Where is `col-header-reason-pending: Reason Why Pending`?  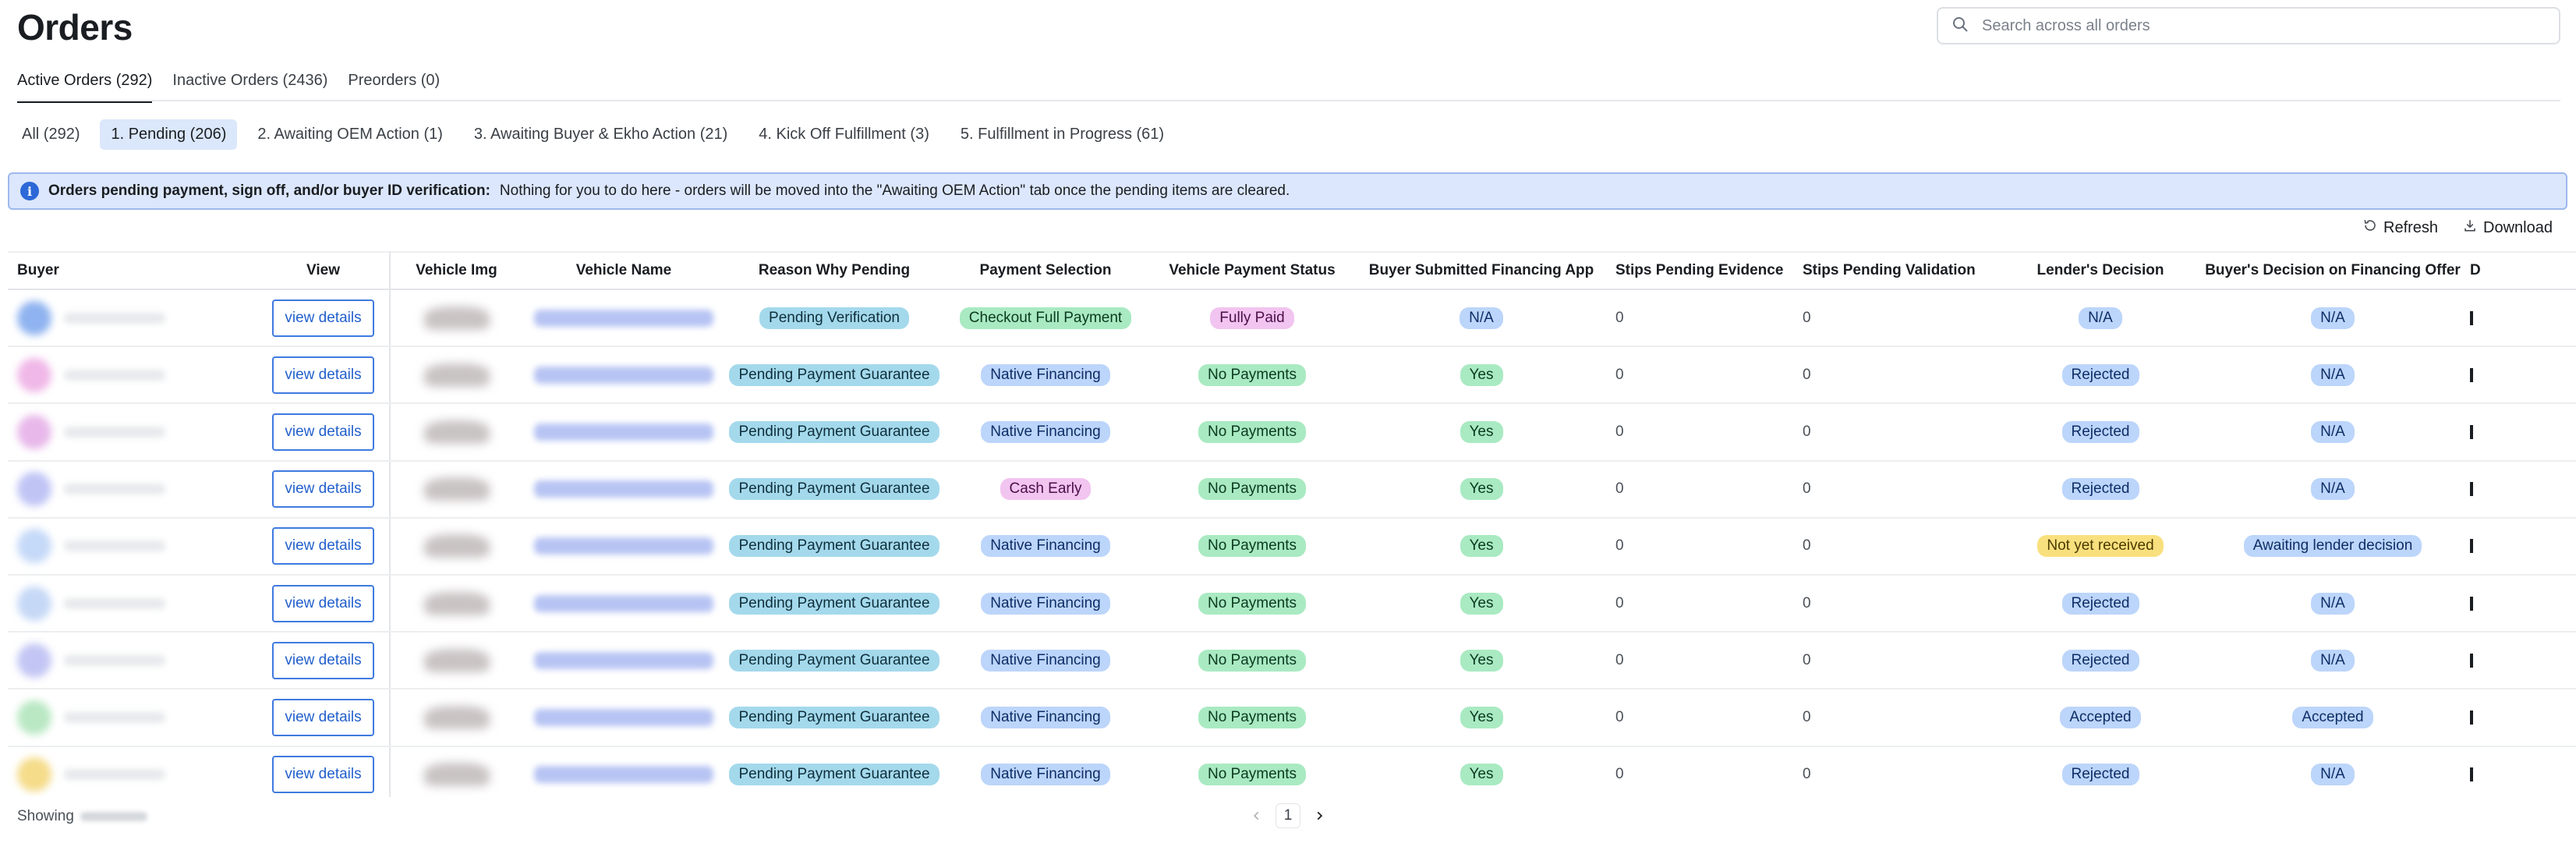
col-header-reason-pending: Reason Why Pending is located at coordinates (834, 270).